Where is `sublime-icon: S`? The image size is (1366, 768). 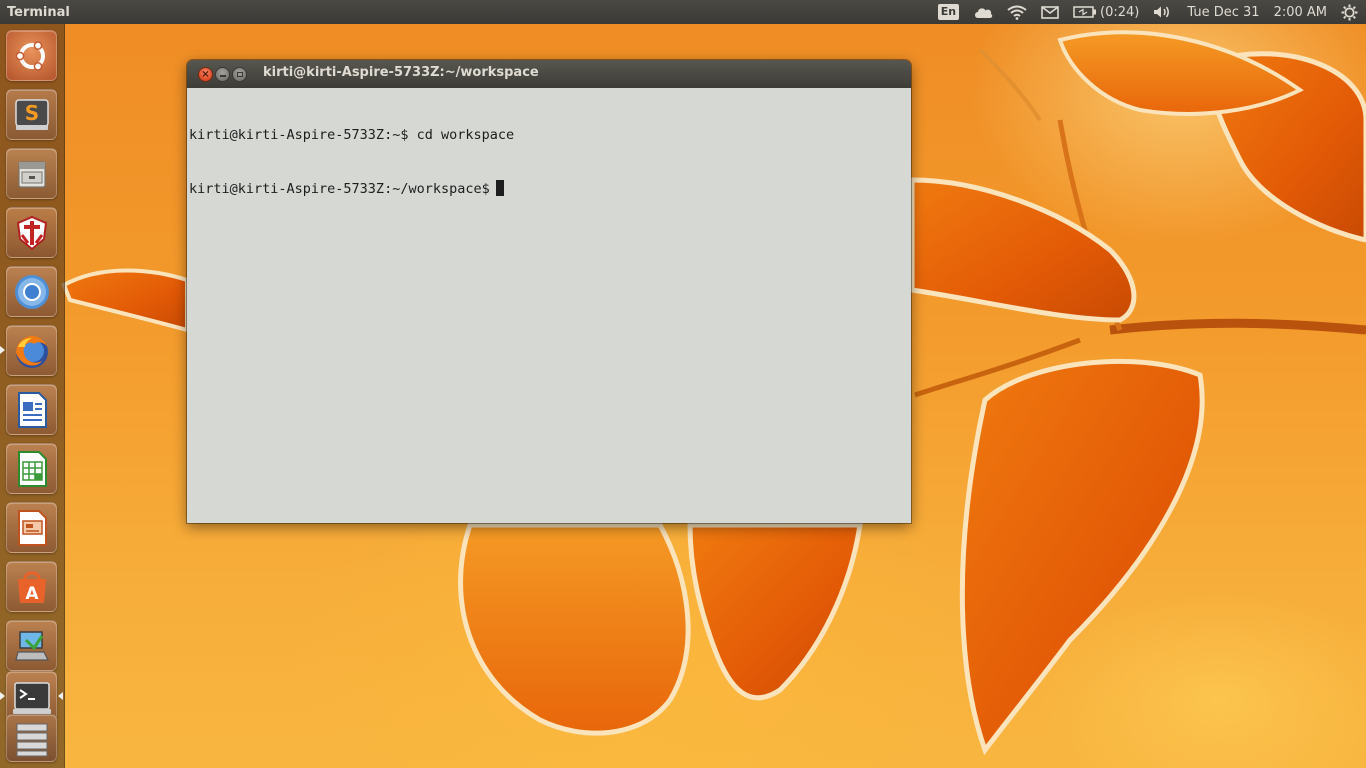 sublime-icon: S is located at coordinates (31, 114).